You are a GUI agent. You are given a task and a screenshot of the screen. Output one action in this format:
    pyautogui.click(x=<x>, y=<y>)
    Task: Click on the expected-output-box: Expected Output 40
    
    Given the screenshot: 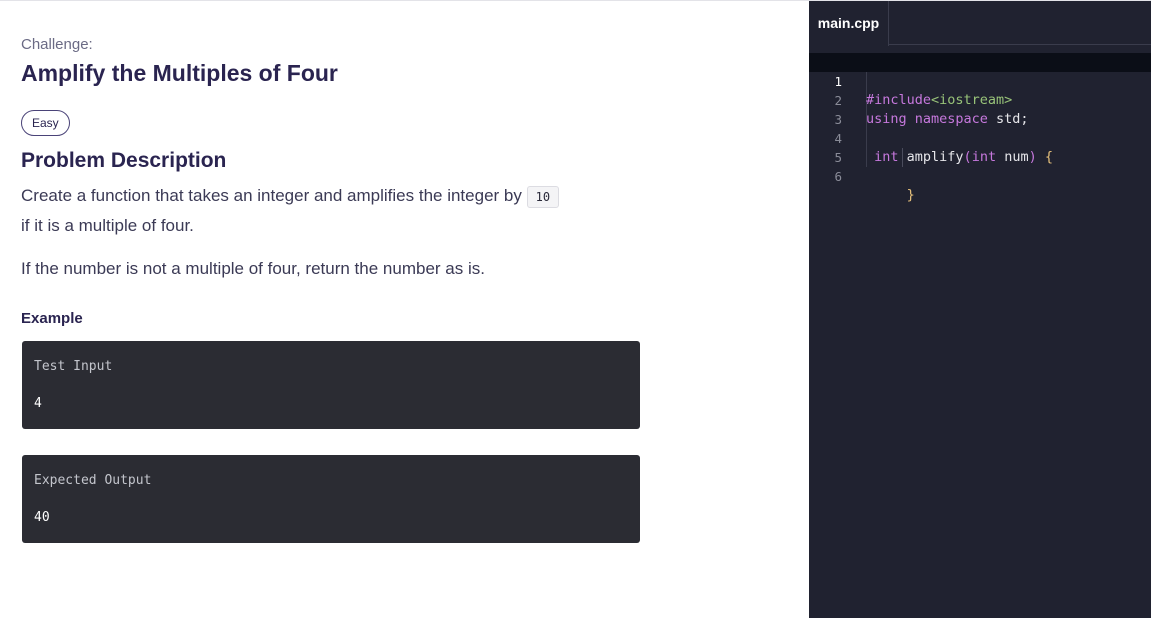 What is the action you would take?
    pyautogui.click(x=331, y=499)
    